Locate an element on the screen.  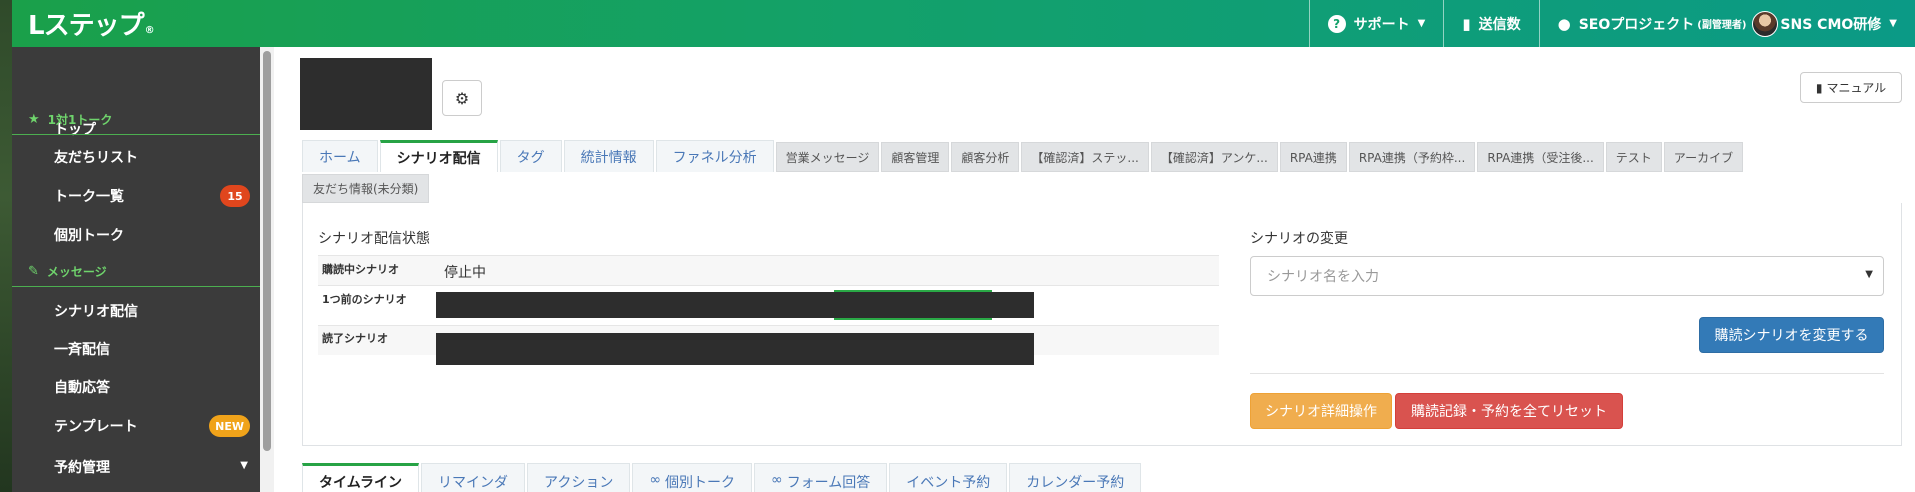
tab-funnel: ファネル分析 is located at coordinates (714, 156).